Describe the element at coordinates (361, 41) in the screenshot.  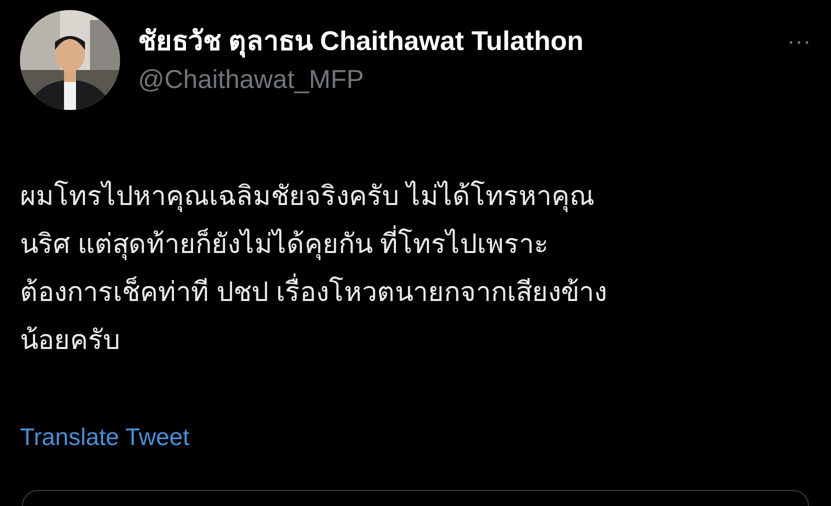
I see `author-name: ชัยธวัช ตุลาธน Chaithawat Tulathon` at that location.